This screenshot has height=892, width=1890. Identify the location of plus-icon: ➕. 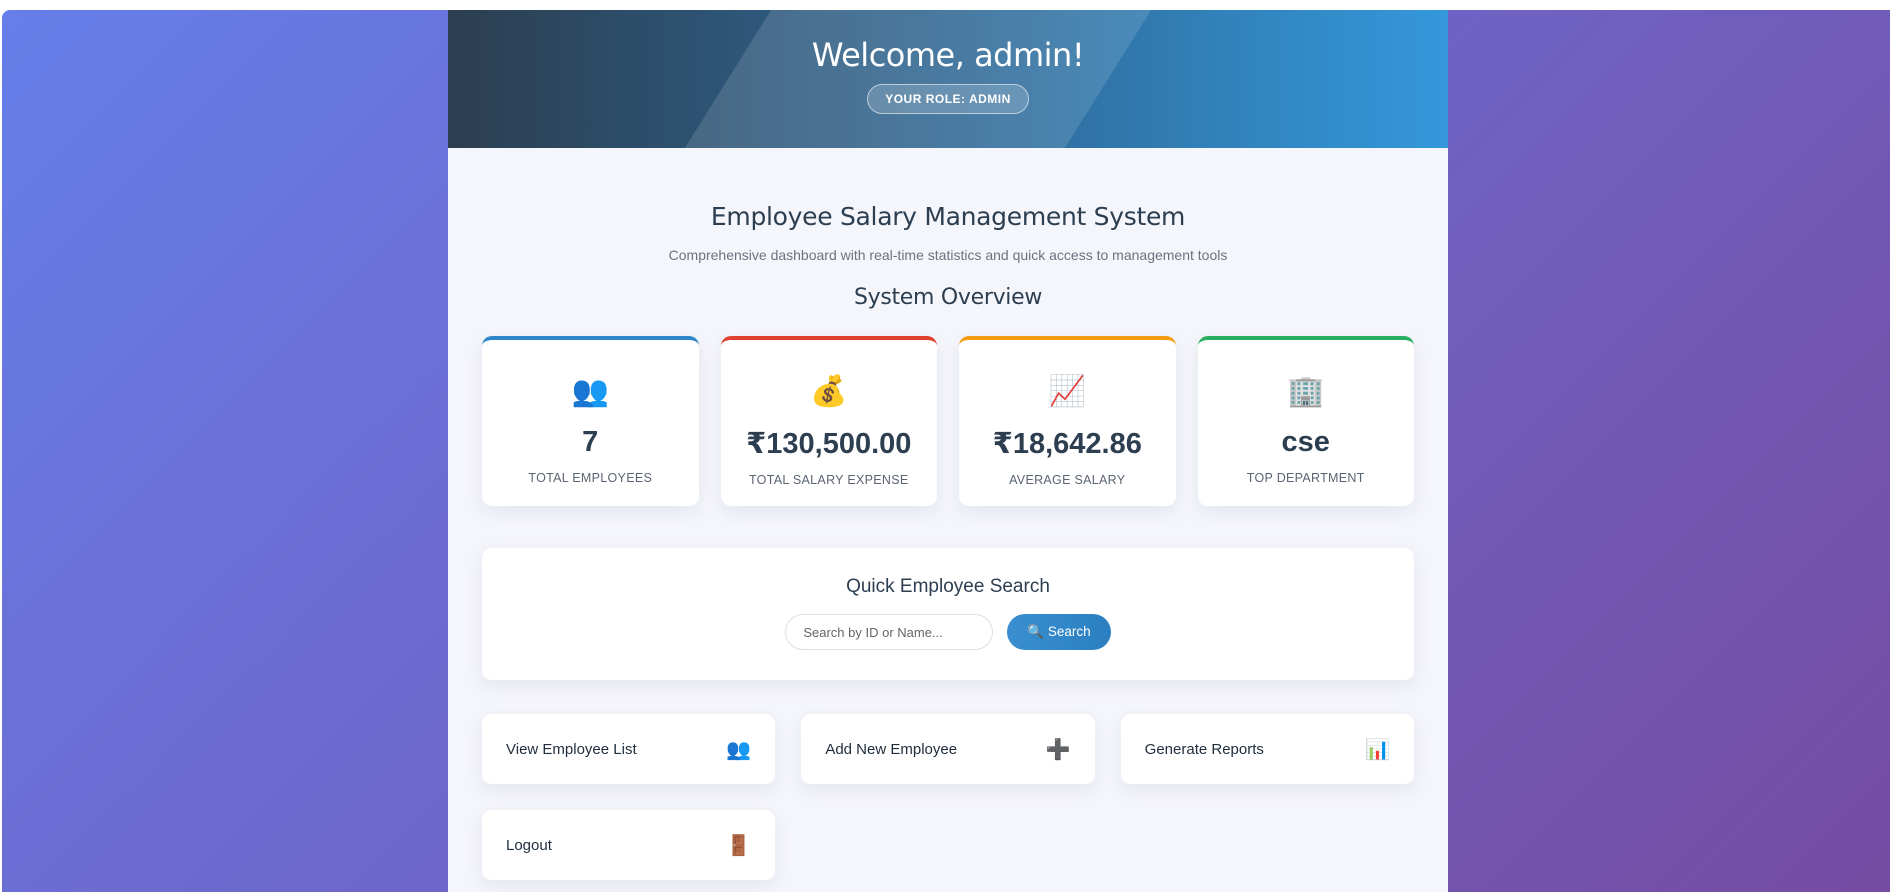
(1058, 749).